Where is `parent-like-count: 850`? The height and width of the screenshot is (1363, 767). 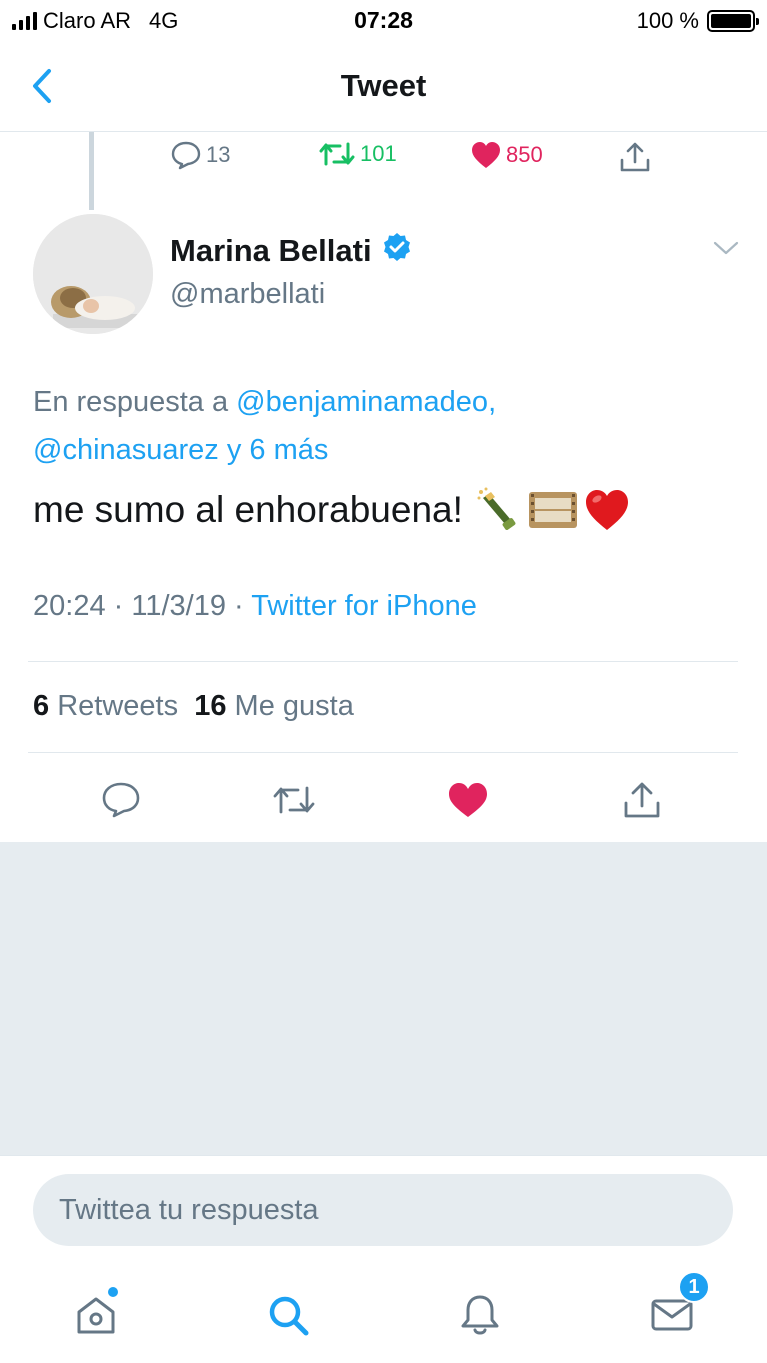 parent-like-count: 850 is located at coordinates (524, 154).